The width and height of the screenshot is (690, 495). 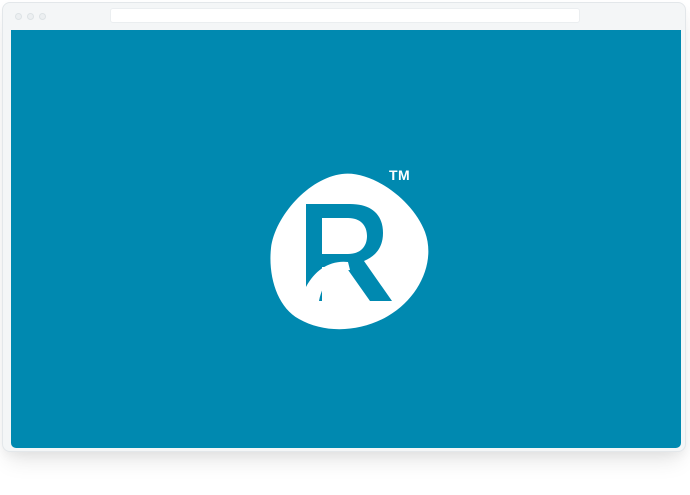 I want to click on logo-badge-shape, so click(x=349, y=251).